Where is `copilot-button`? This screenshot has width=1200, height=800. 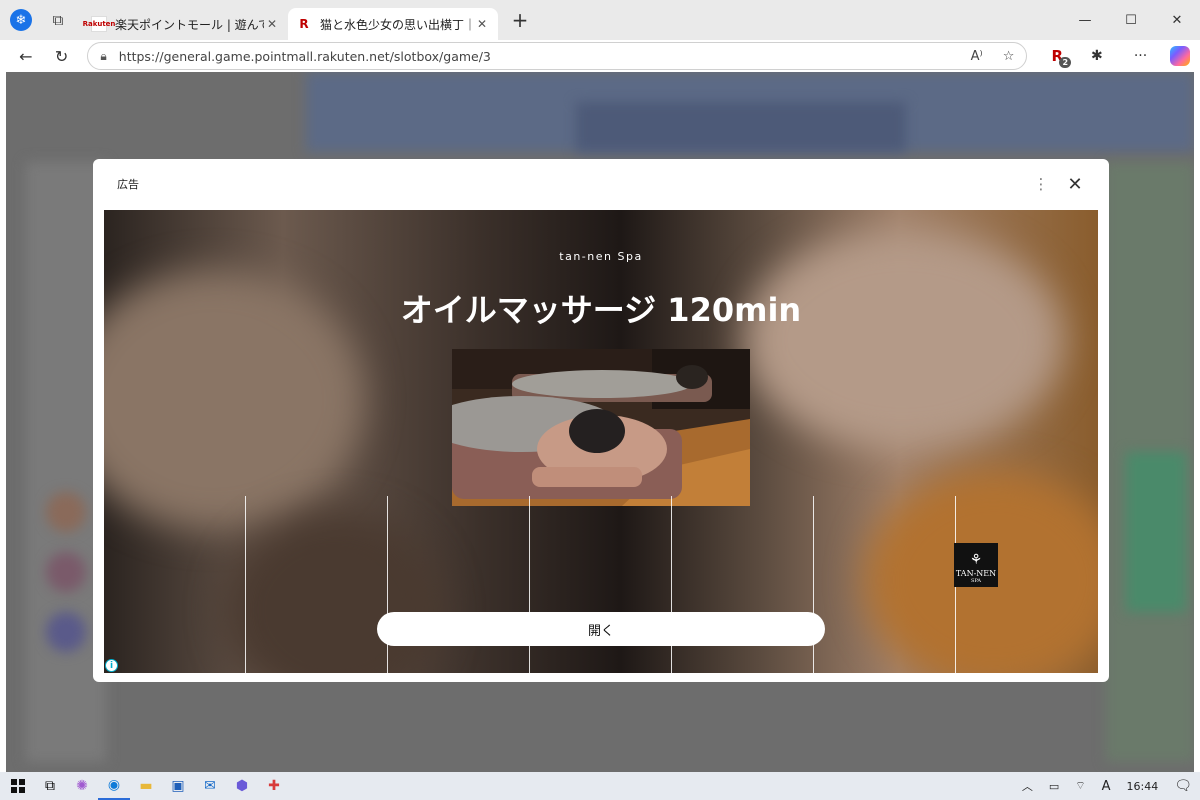
copilot-button is located at coordinates (1180, 56).